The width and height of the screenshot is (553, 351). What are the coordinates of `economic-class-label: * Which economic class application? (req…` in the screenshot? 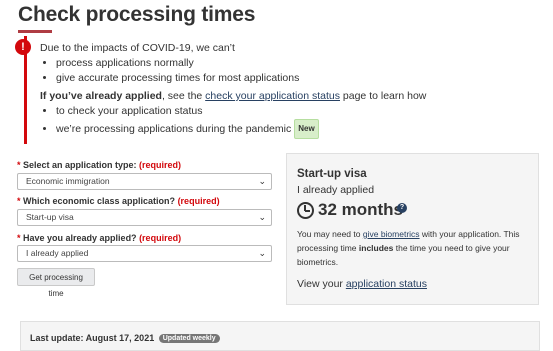 It's located at (118, 201).